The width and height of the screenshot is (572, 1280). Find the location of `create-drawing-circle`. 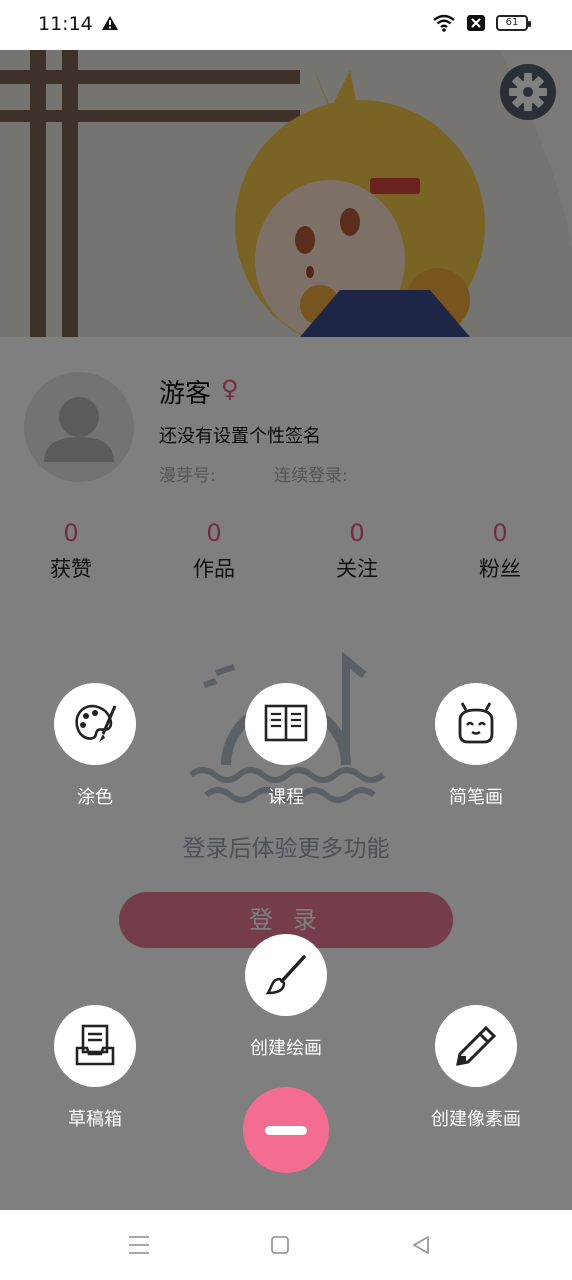

create-drawing-circle is located at coordinates (286, 975).